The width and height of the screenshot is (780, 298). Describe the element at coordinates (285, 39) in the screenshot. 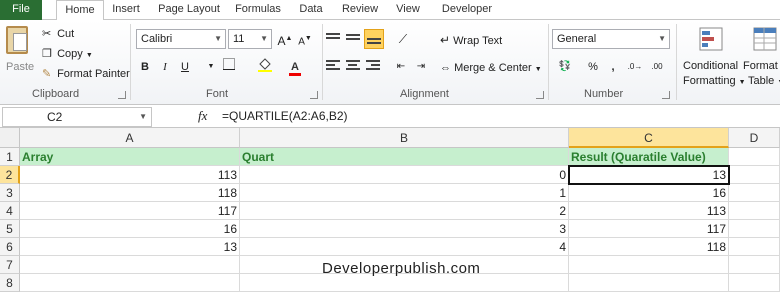

I see `grow-font-icon: A▲` at that location.